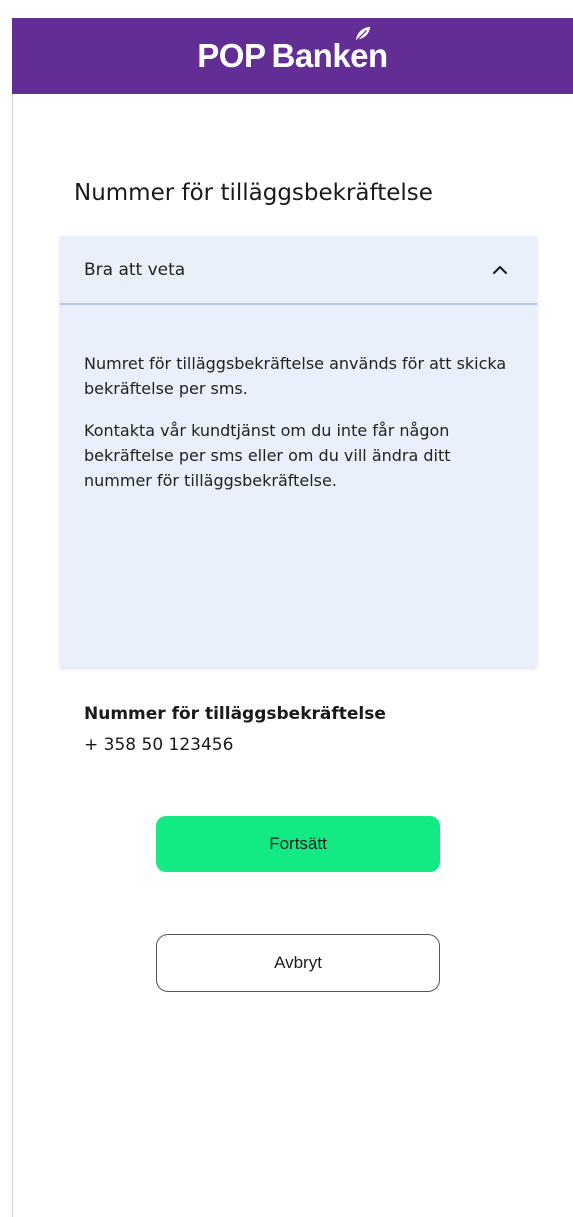 This screenshot has height=1217, width=573. What do you see at coordinates (159, 745) in the screenshot?
I see `confirmation-number-value: + 358 50 123456` at bounding box center [159, 745].